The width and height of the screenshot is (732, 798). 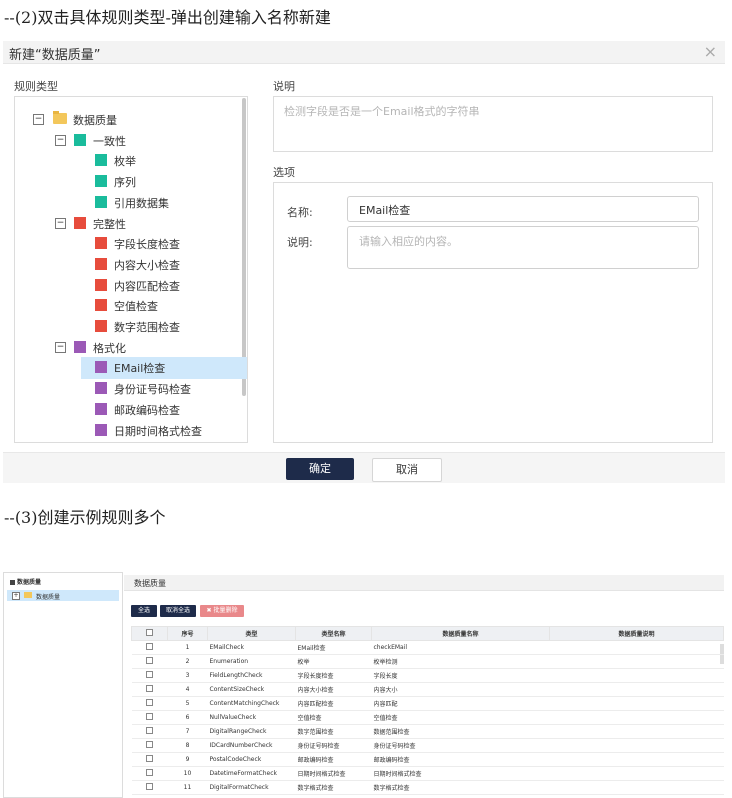 I want to click on cell-type: FieldLengthCheck, so click(x=251, y=675).